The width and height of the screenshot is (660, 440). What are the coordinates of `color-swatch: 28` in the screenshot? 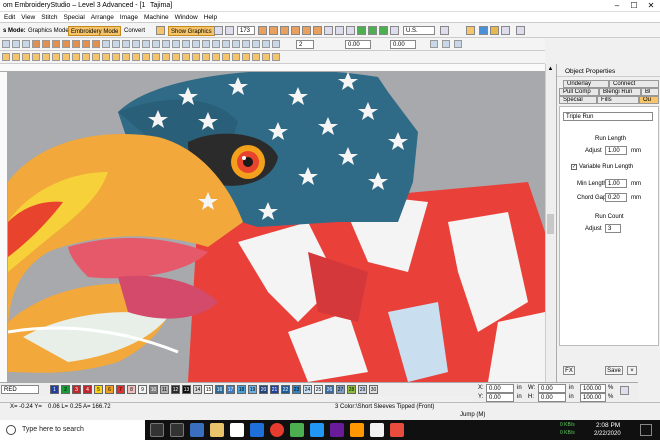 It's located at (351, 389).